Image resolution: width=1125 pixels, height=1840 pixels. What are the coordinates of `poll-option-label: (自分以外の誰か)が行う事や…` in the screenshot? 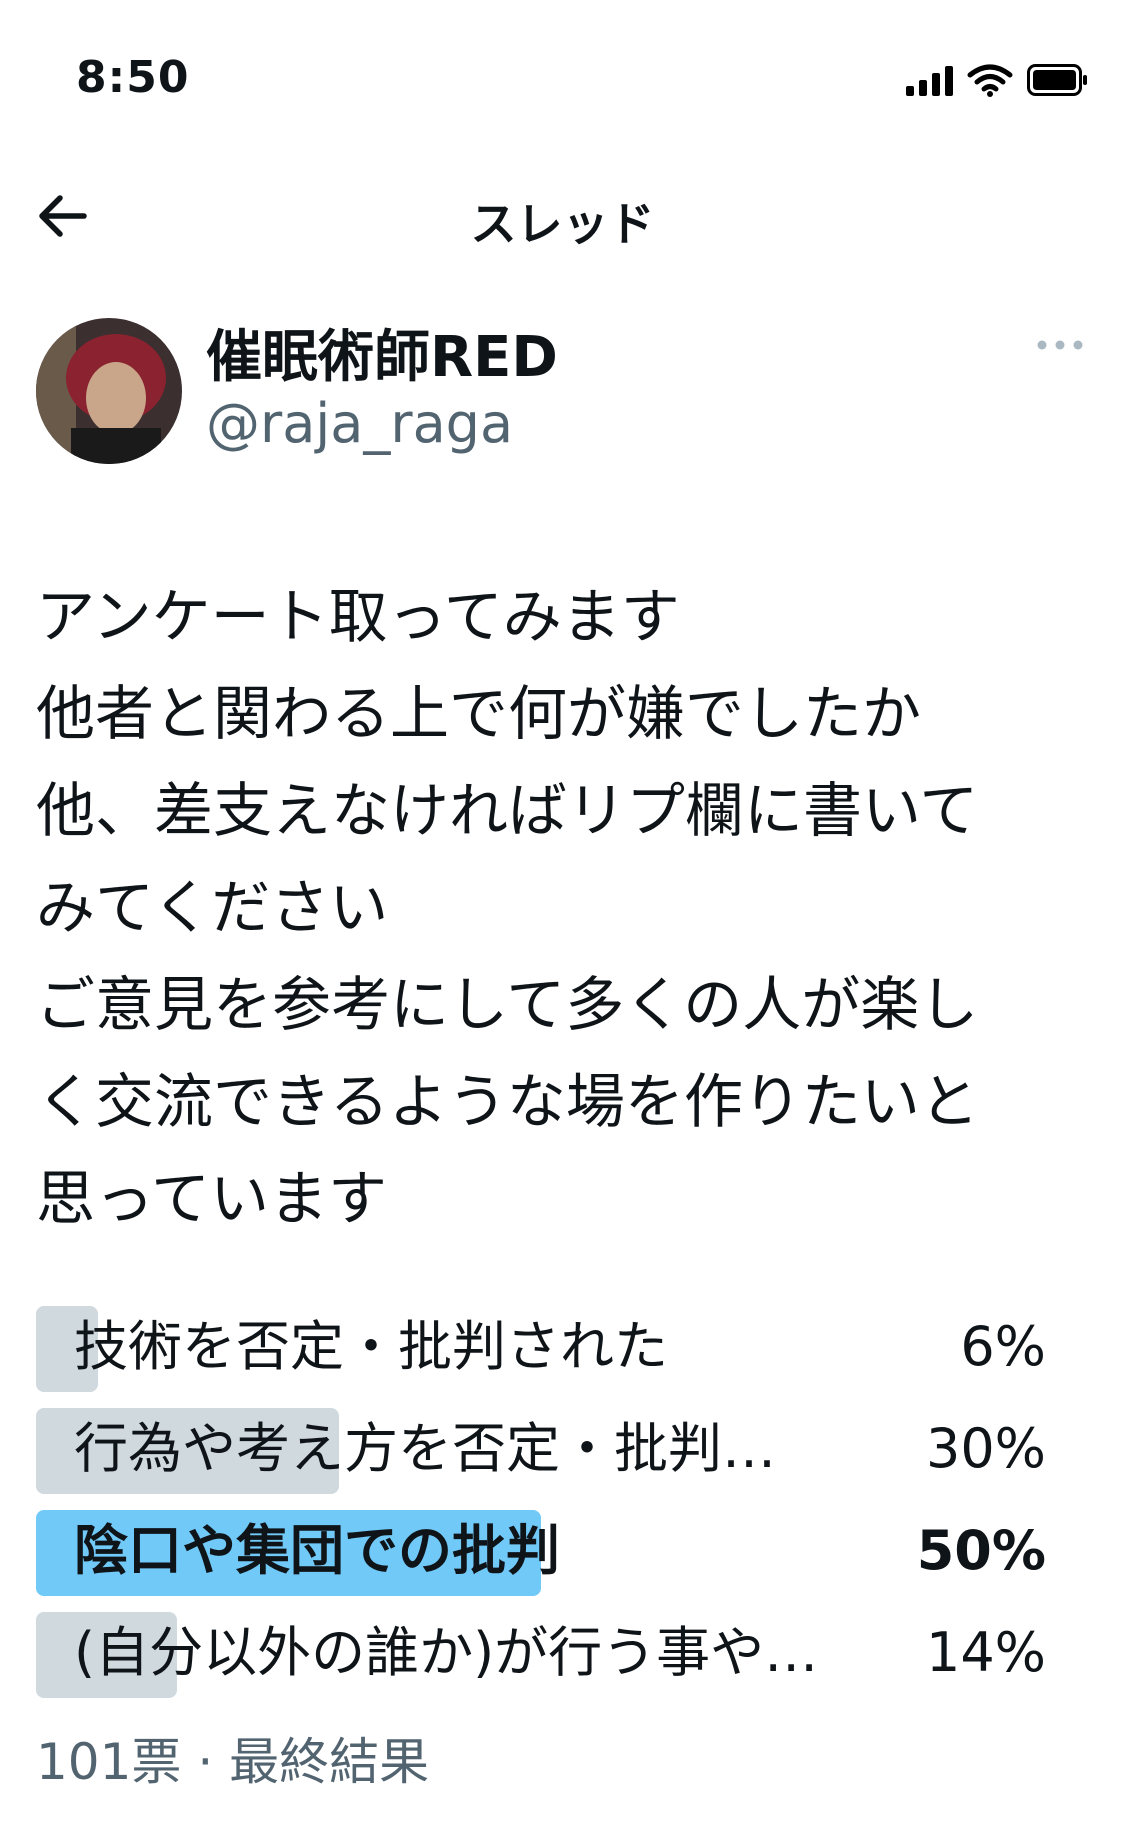 It's located at (446, 1652).